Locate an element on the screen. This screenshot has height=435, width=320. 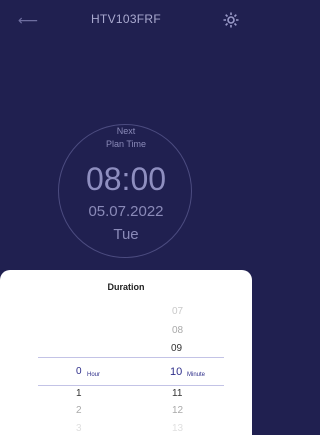
minute-option: 13 is located at coordinates (177, 428).